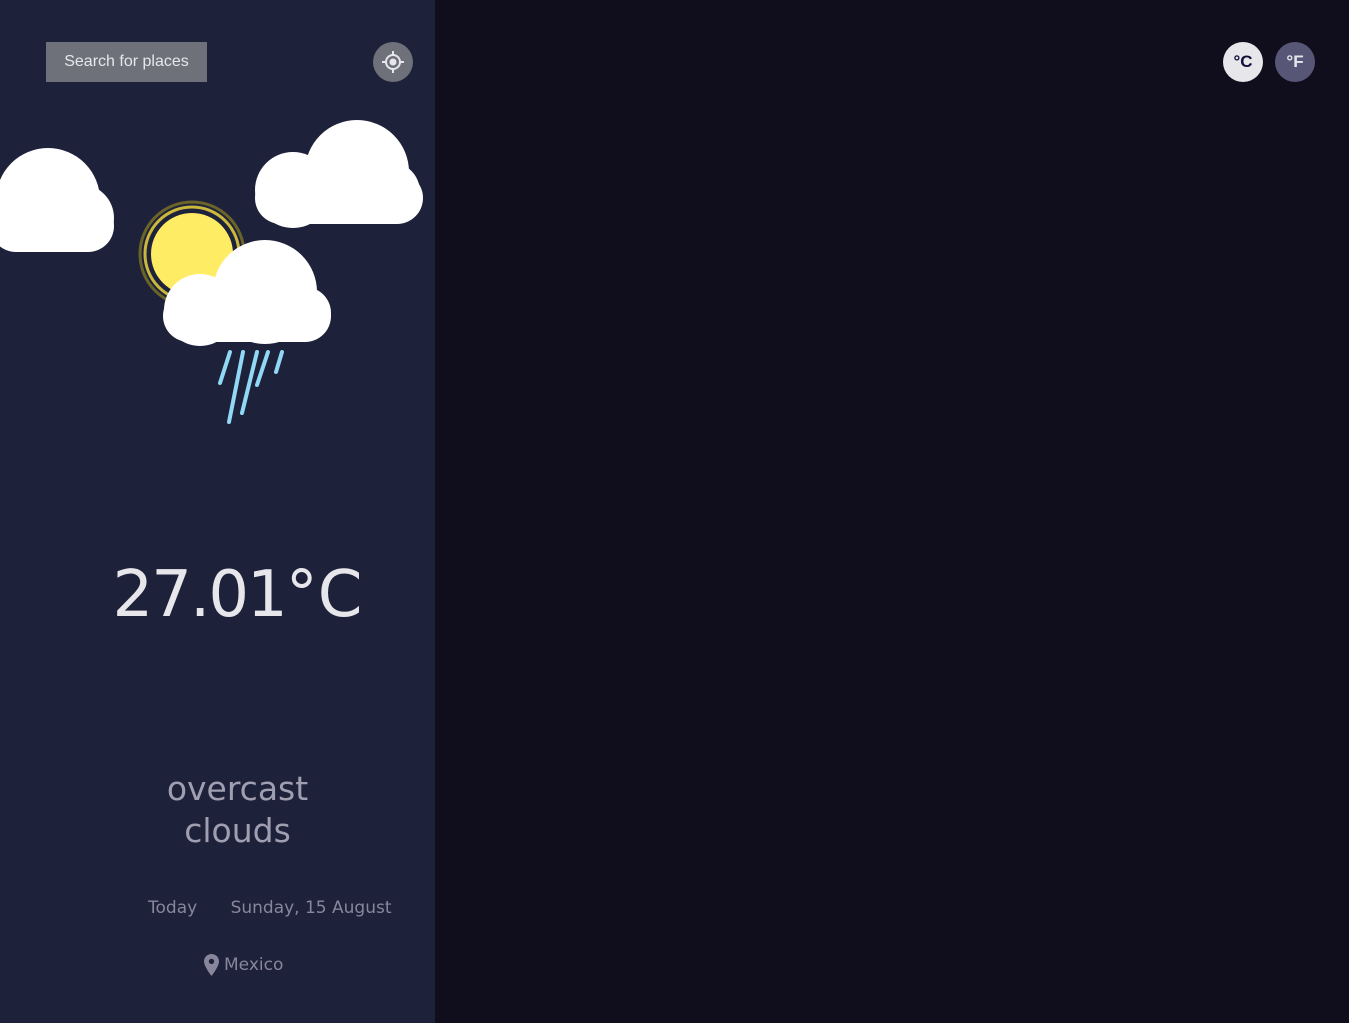 The image size is (1349, 1023). What do you see at coordinates (311, 908) in the screenshot?
I see `date-label: Sunday, 15 August` at bounding box center [311, 908].